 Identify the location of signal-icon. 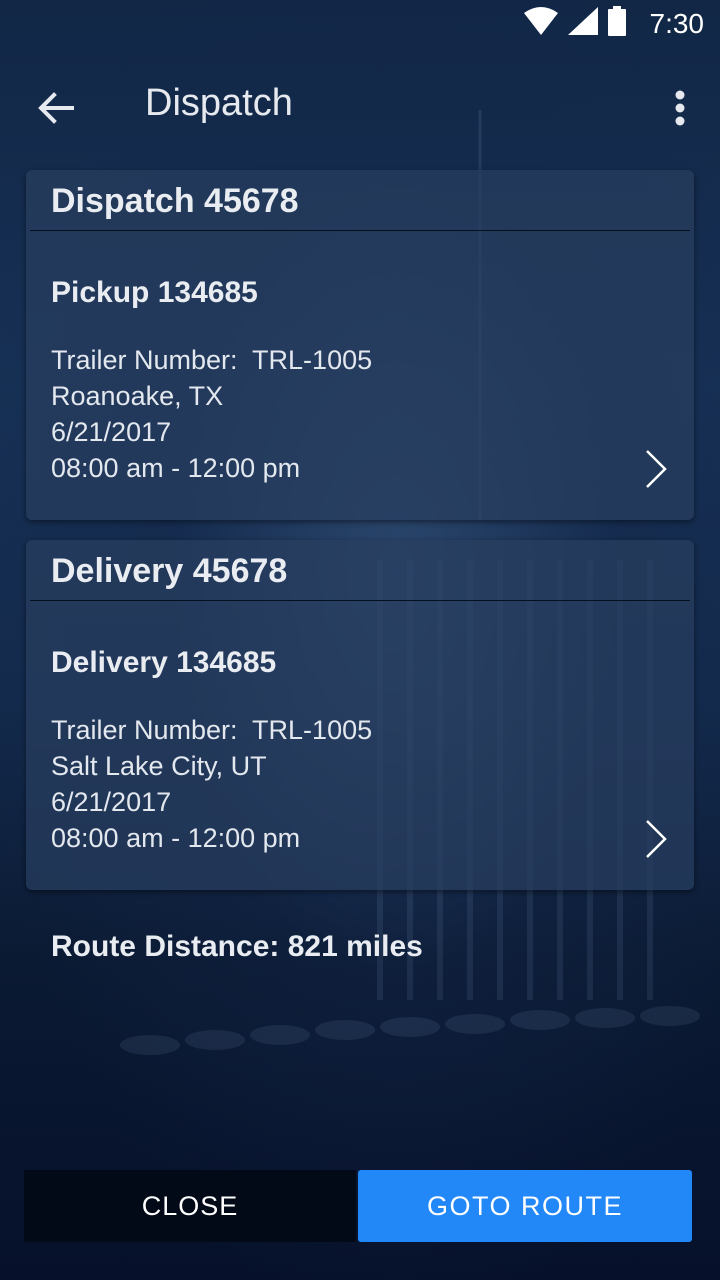
(582, 23).